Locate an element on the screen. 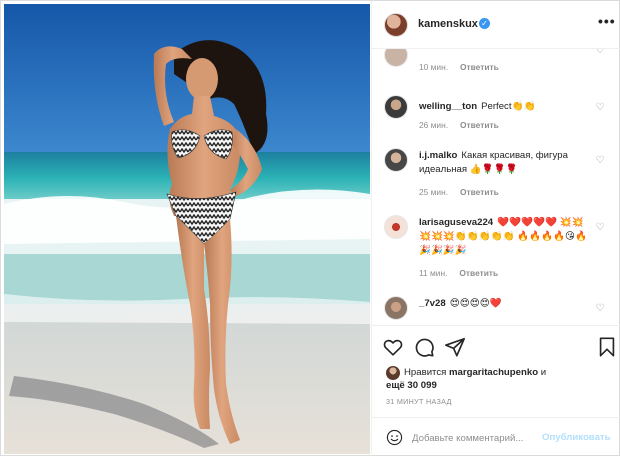 This screenshot has height=456, width=620. comment-meta: 26 мин. Ответить is located at coordinates (459, 125).